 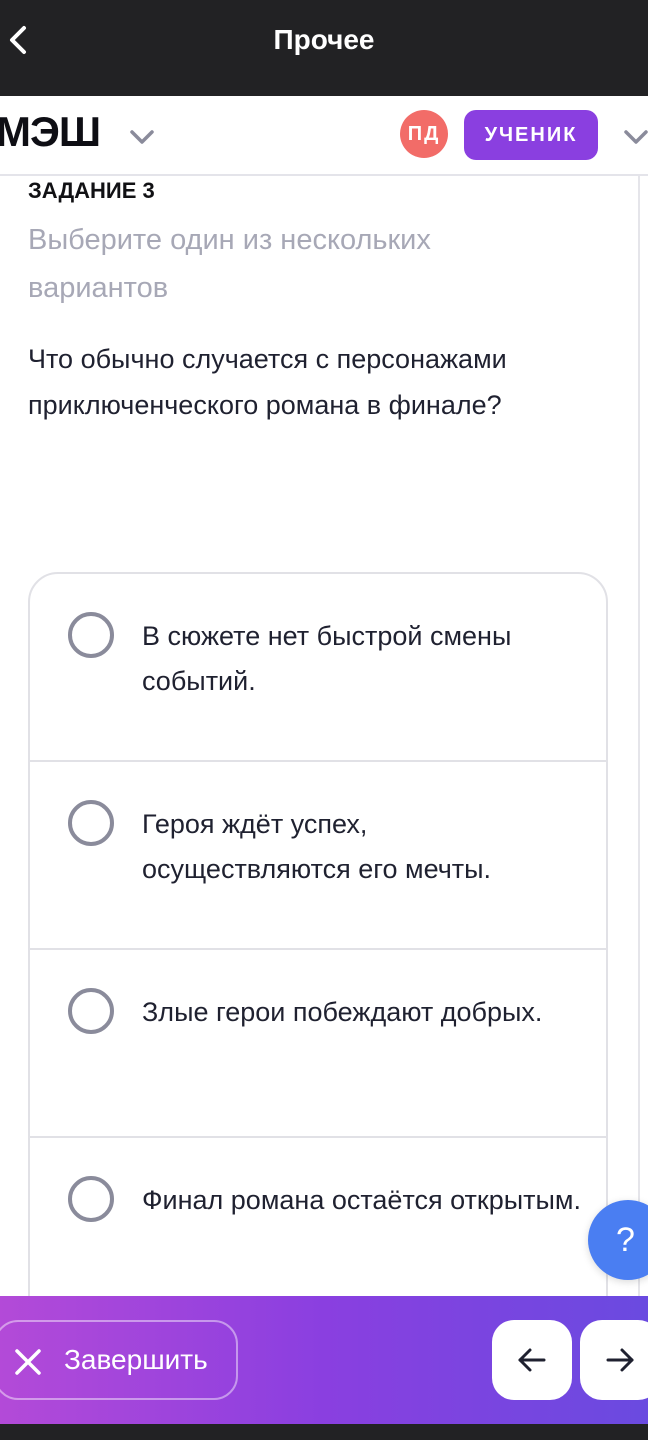 I want to click on arrow-left-icon, so click(x=532, y=1360).